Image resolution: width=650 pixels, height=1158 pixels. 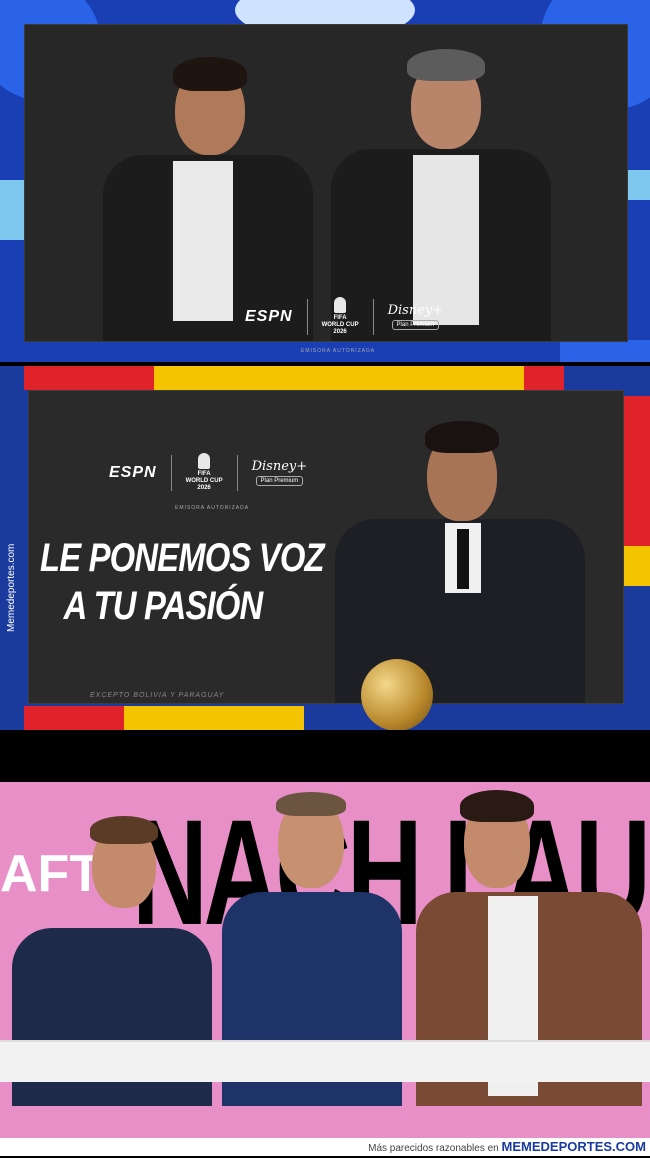 I want to click on vertical-watermark: Memedeportes.com, so click(x=11, y=587).